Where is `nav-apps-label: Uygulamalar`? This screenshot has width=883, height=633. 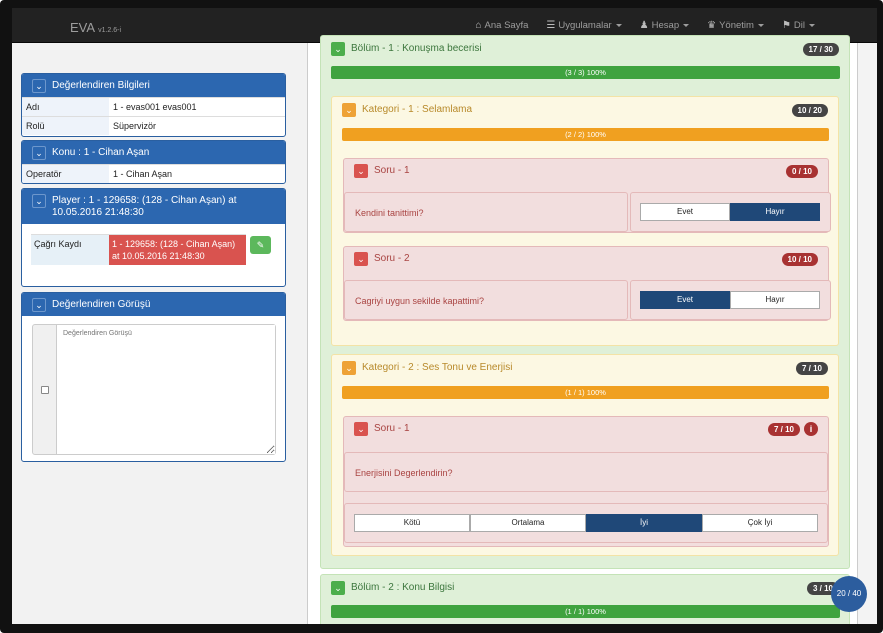 nav-apps-label: Uygulamalar is located at coordinates (585, 25).